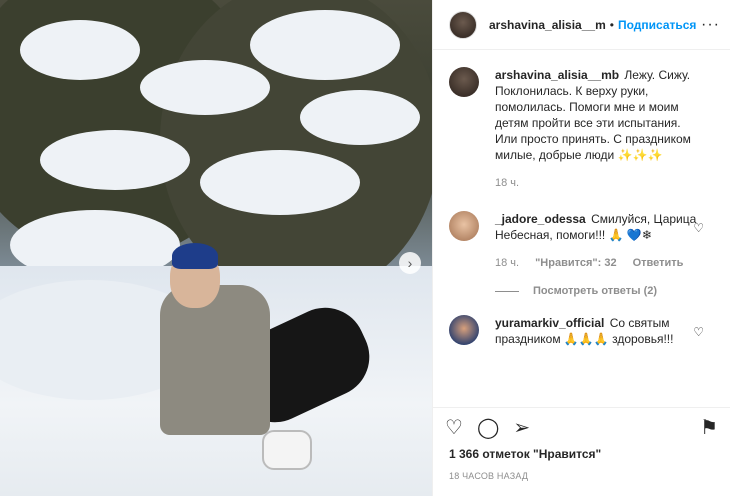  What do you see at coordinates (709, 428) in the screenshot?
I see `bookmark-icon: ⚑` at bounding box center [709, 428].